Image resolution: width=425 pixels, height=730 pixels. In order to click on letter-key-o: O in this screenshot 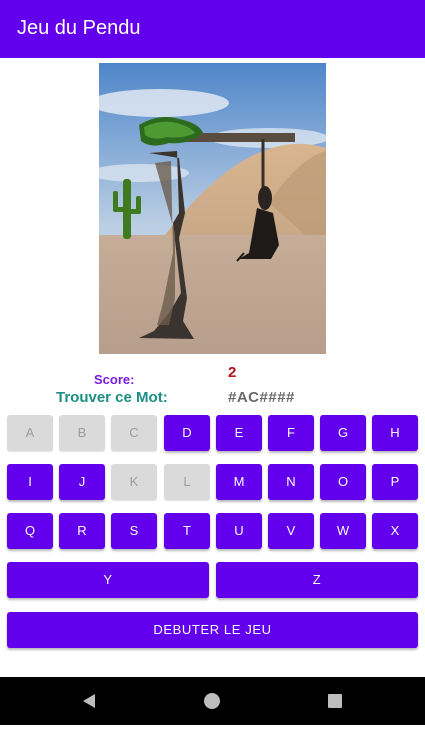, I will do `click(343, 482)`.